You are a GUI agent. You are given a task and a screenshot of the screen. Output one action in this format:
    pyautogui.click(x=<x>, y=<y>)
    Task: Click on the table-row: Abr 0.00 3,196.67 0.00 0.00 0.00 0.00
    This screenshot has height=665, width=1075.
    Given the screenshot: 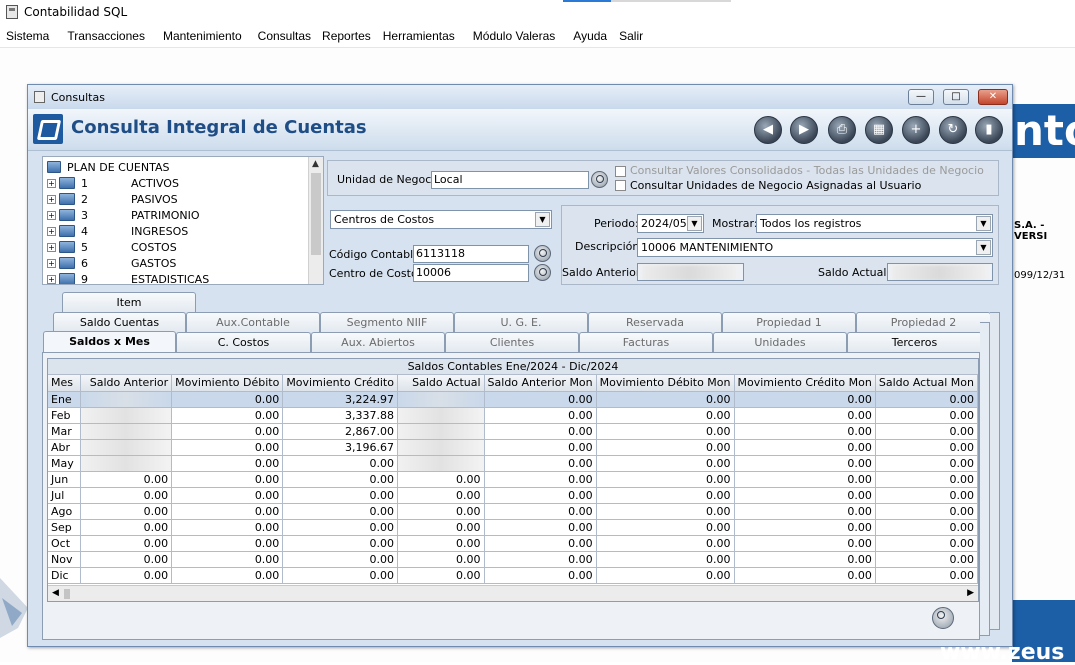 What is the action you would take?
    pyautogui.click(x=513, y=447)
    